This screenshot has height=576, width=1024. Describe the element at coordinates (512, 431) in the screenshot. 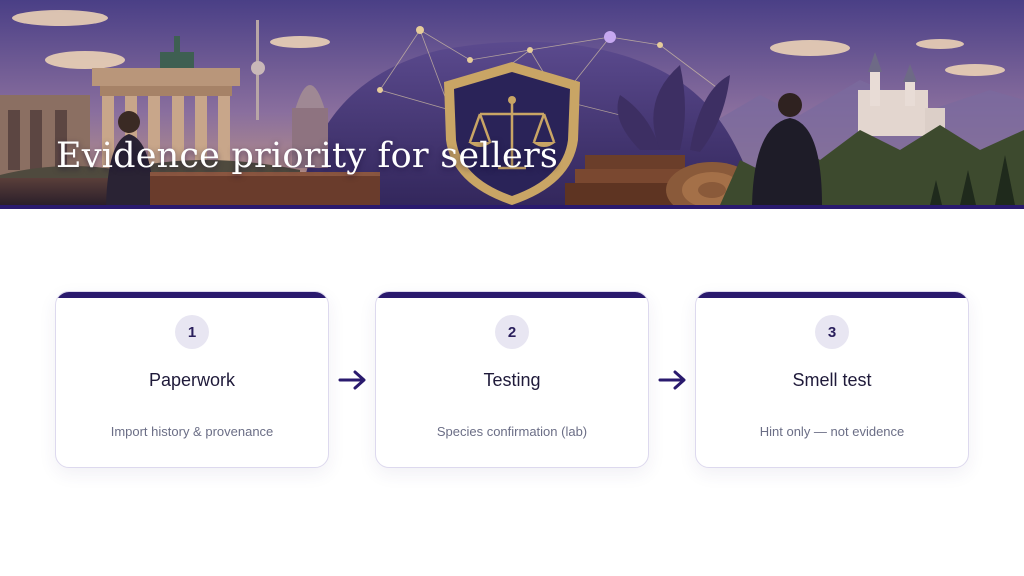

I see `step-description: Species confirmation (lab)` at that location.